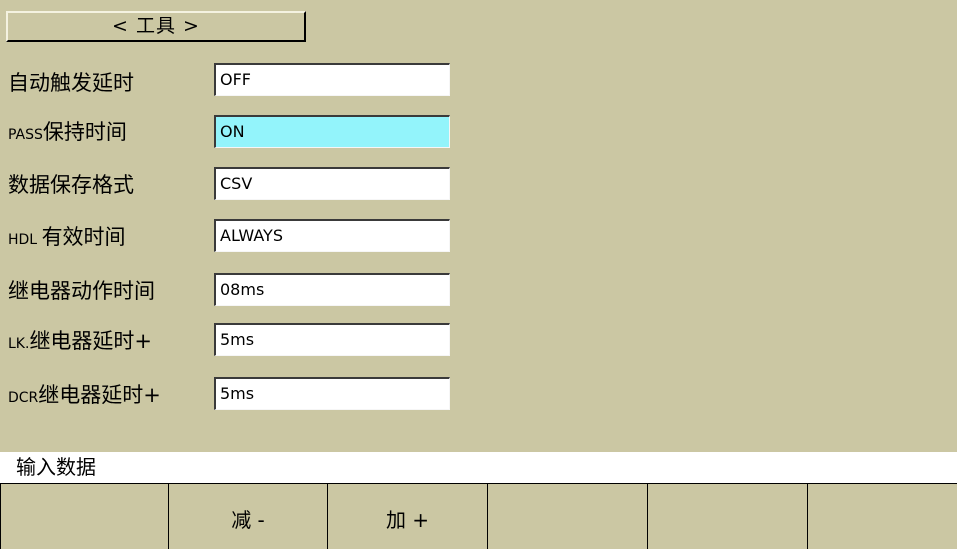  I want to click on row-label-prefix: DCR, so click(23, 398).